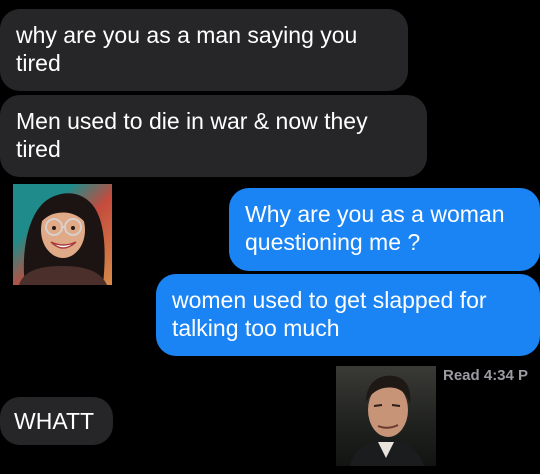  I want to click on message-bubble-outgoing: Why are you as a woman questioning me ?, so click(384, 229).